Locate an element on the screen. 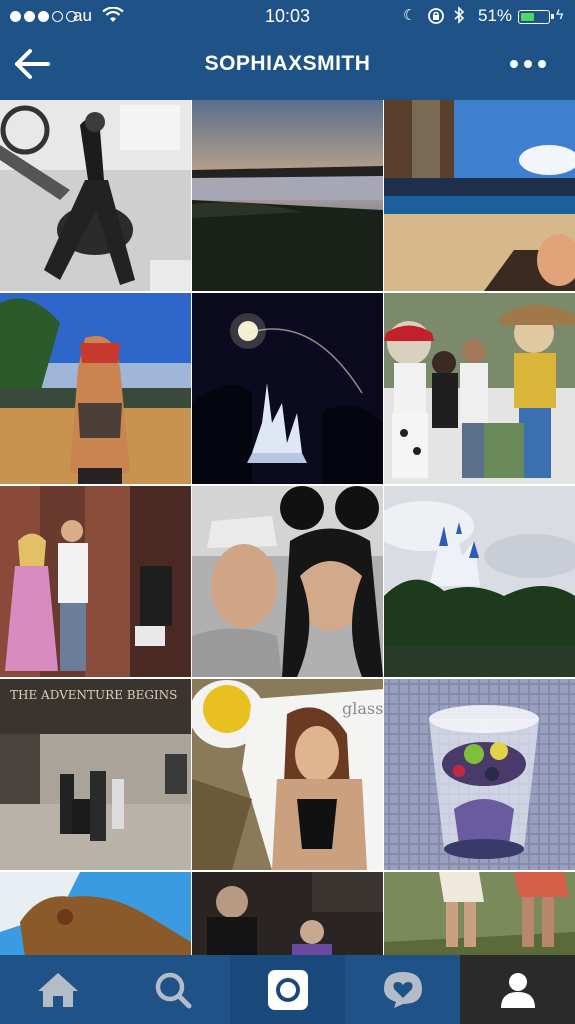 This screenshot has width=575, height=1024. photo-tile-lake-sunset is located at coordinates (287, 195).